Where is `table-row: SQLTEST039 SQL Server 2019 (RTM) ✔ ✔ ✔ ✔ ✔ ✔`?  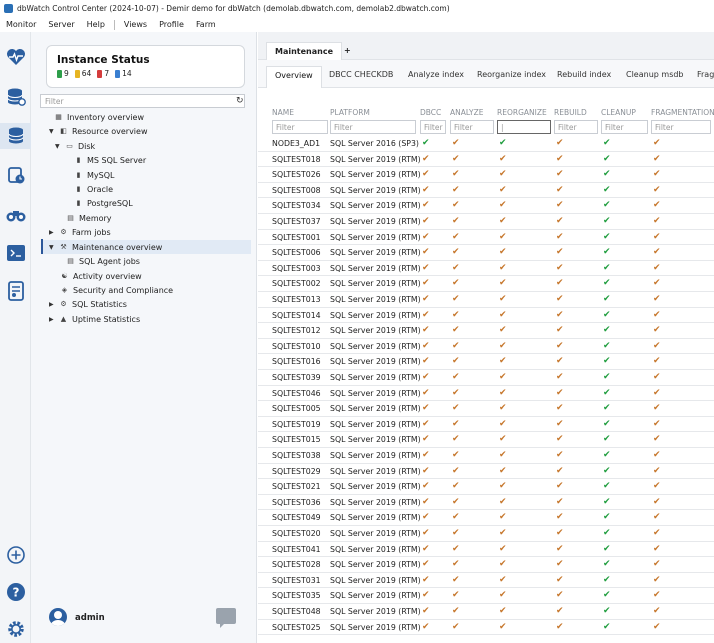 table-row: SQLTEST039 SQL Server 2019 (RTM) ✔ ✔ ✔ ✔ ✔ ✔ is located at coordinates (486, 378).